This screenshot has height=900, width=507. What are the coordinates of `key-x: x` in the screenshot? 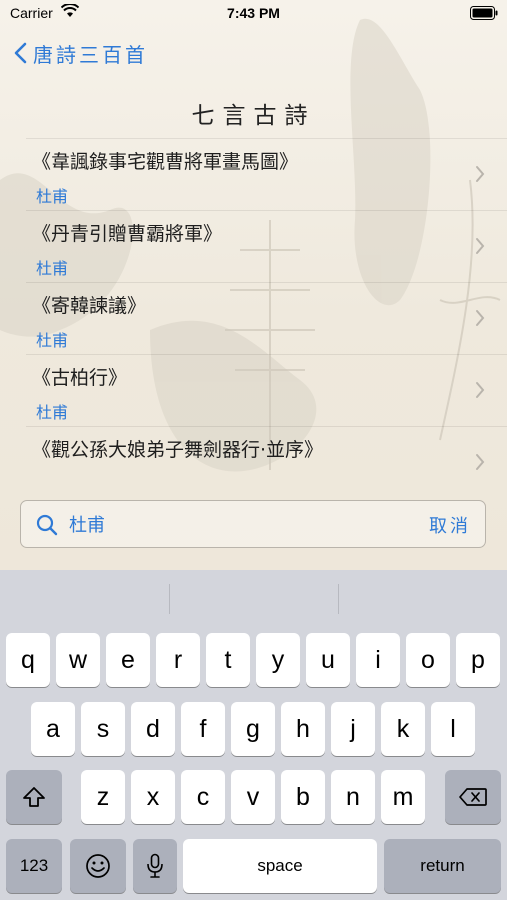 It's located at (153, 797).